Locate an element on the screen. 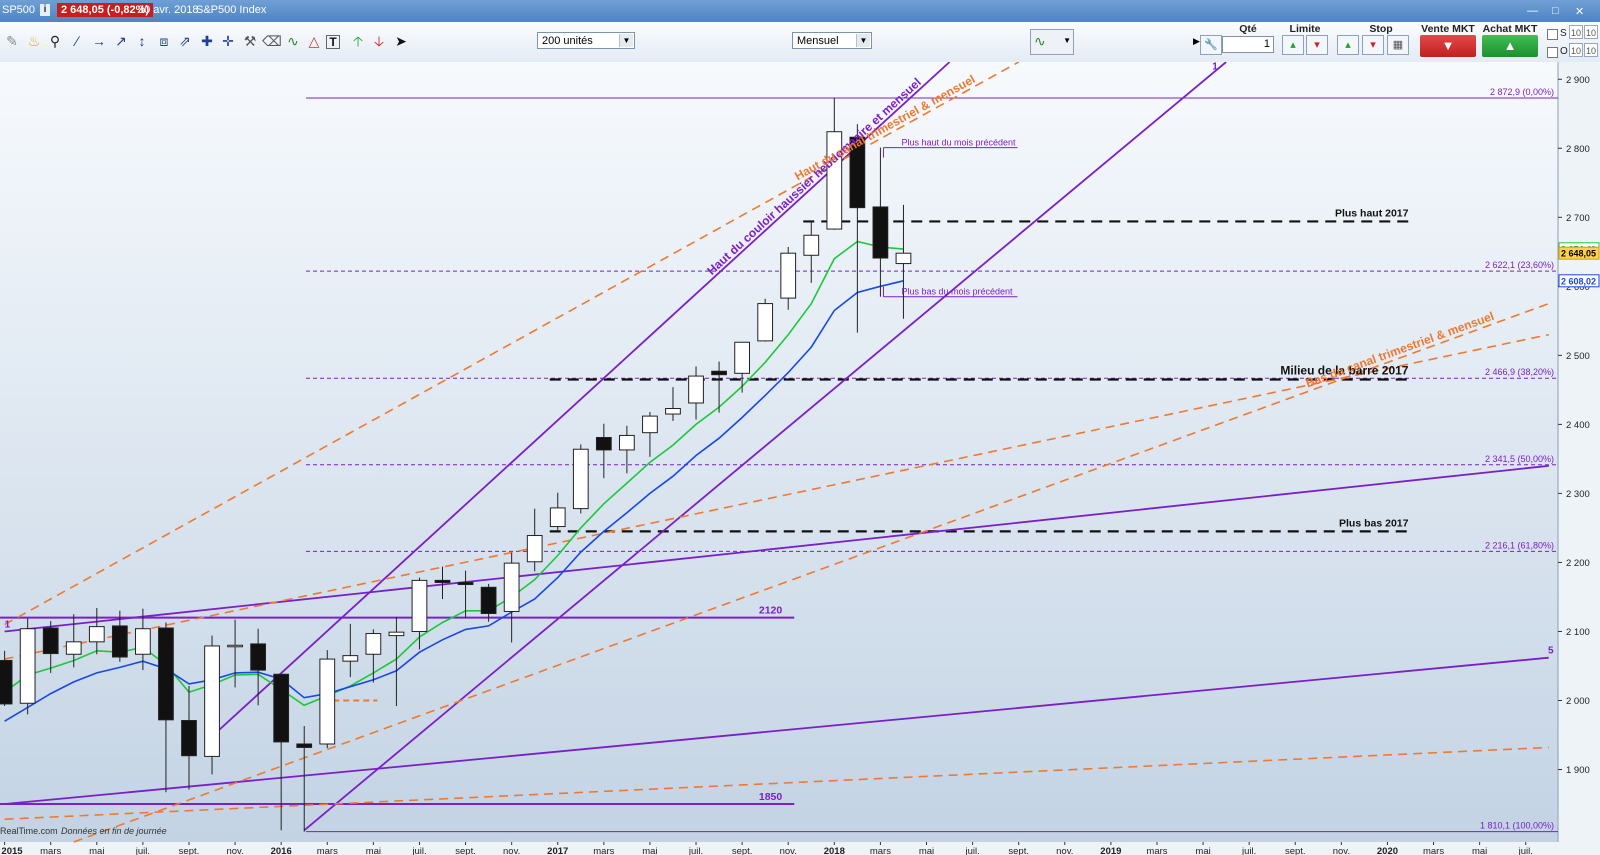  checkbox-s is located at coordinates (1552, 34).